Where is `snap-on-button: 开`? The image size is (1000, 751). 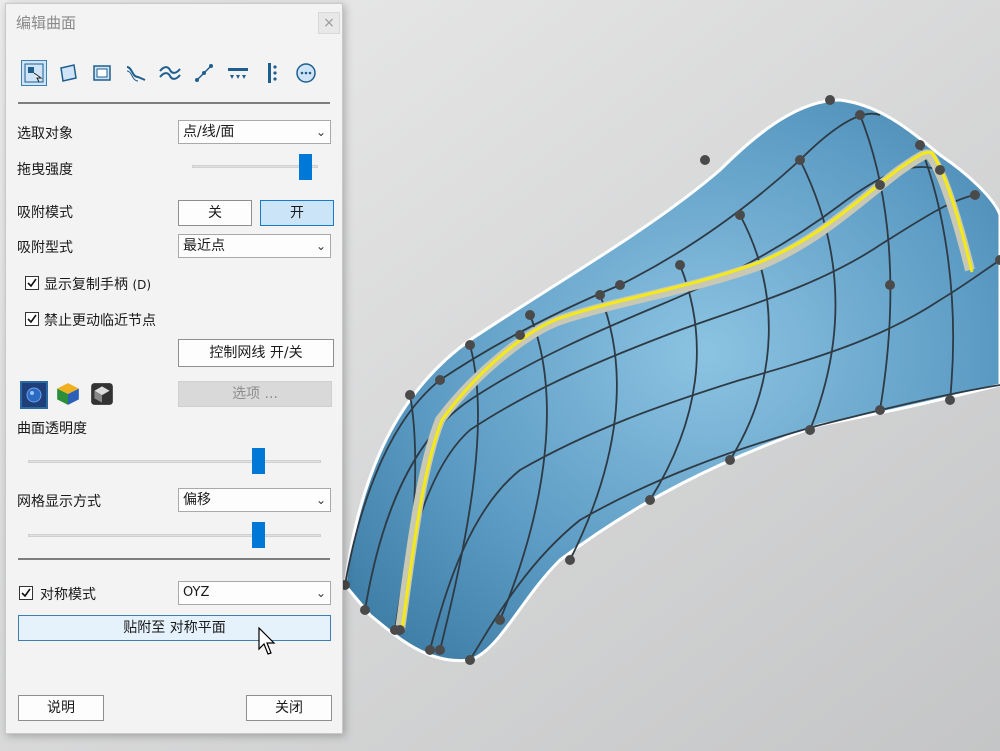
snap-on-button: 开 is located at coordinates (297, 213).